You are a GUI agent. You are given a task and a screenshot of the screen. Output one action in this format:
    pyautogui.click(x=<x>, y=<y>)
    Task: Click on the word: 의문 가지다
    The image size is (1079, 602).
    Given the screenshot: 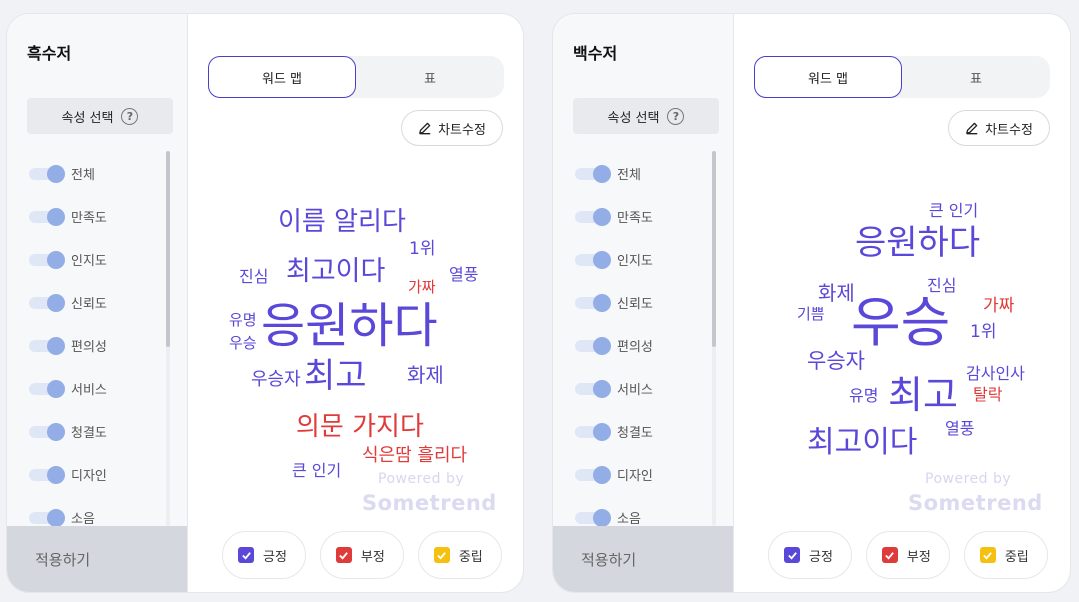 What is the action you would take?
    pyautogui.click(x=360, y=427)
    